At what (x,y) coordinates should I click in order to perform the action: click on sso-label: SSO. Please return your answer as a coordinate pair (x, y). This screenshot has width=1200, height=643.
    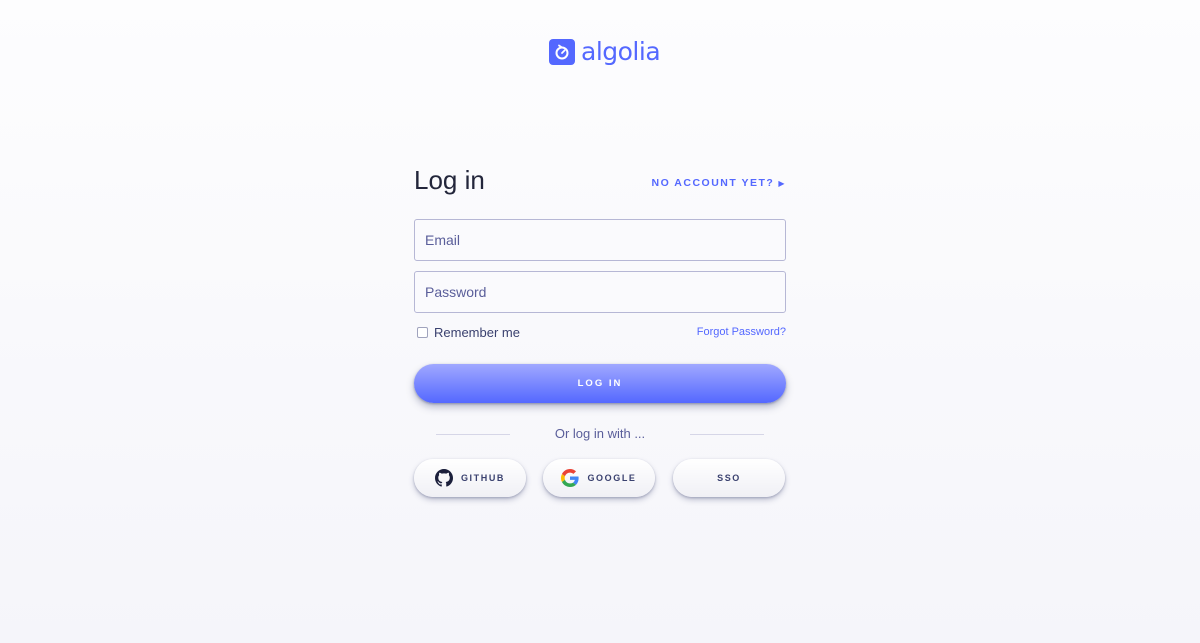
    Looking at the image, I should click on (729, 478).